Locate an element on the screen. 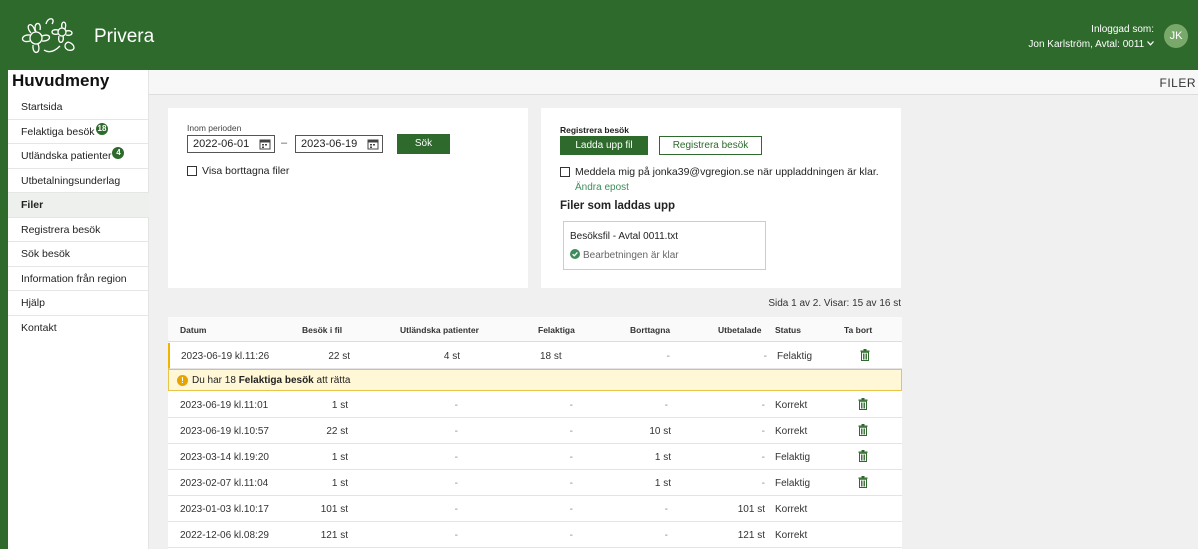 The image size is (1198, 549). show-deleted-label: Visa borttagna filer is located at coordinates (246, 171).